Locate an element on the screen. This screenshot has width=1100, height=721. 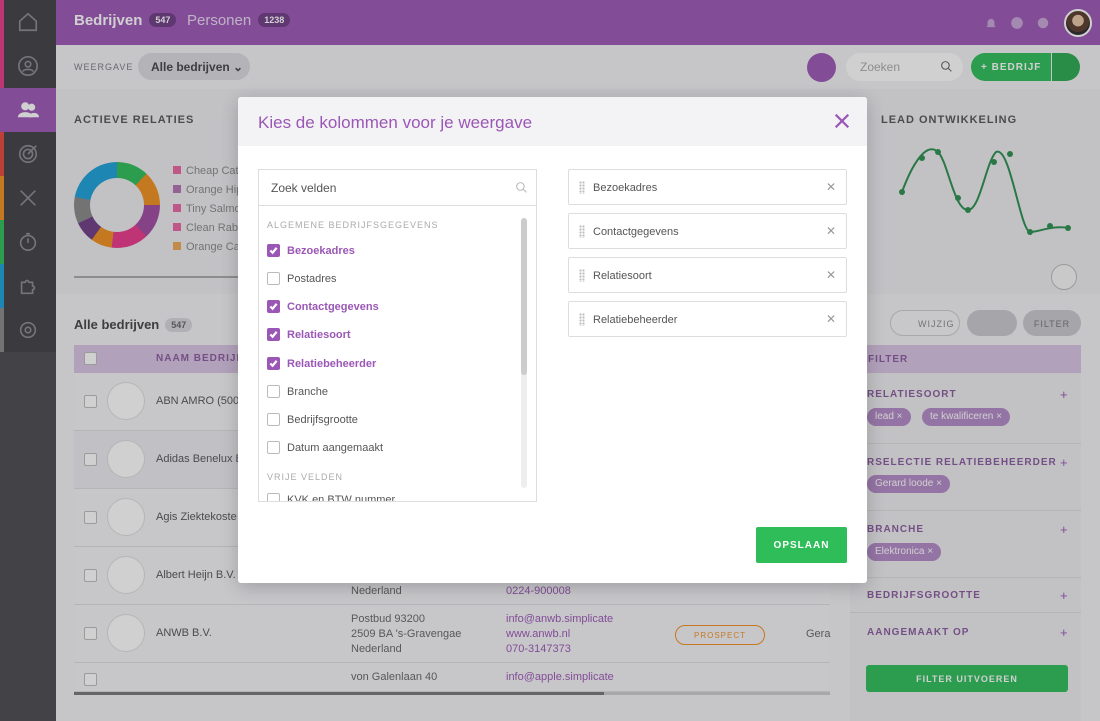
selected-column-label: Relatiesoort is located at coordinates (622, 276).